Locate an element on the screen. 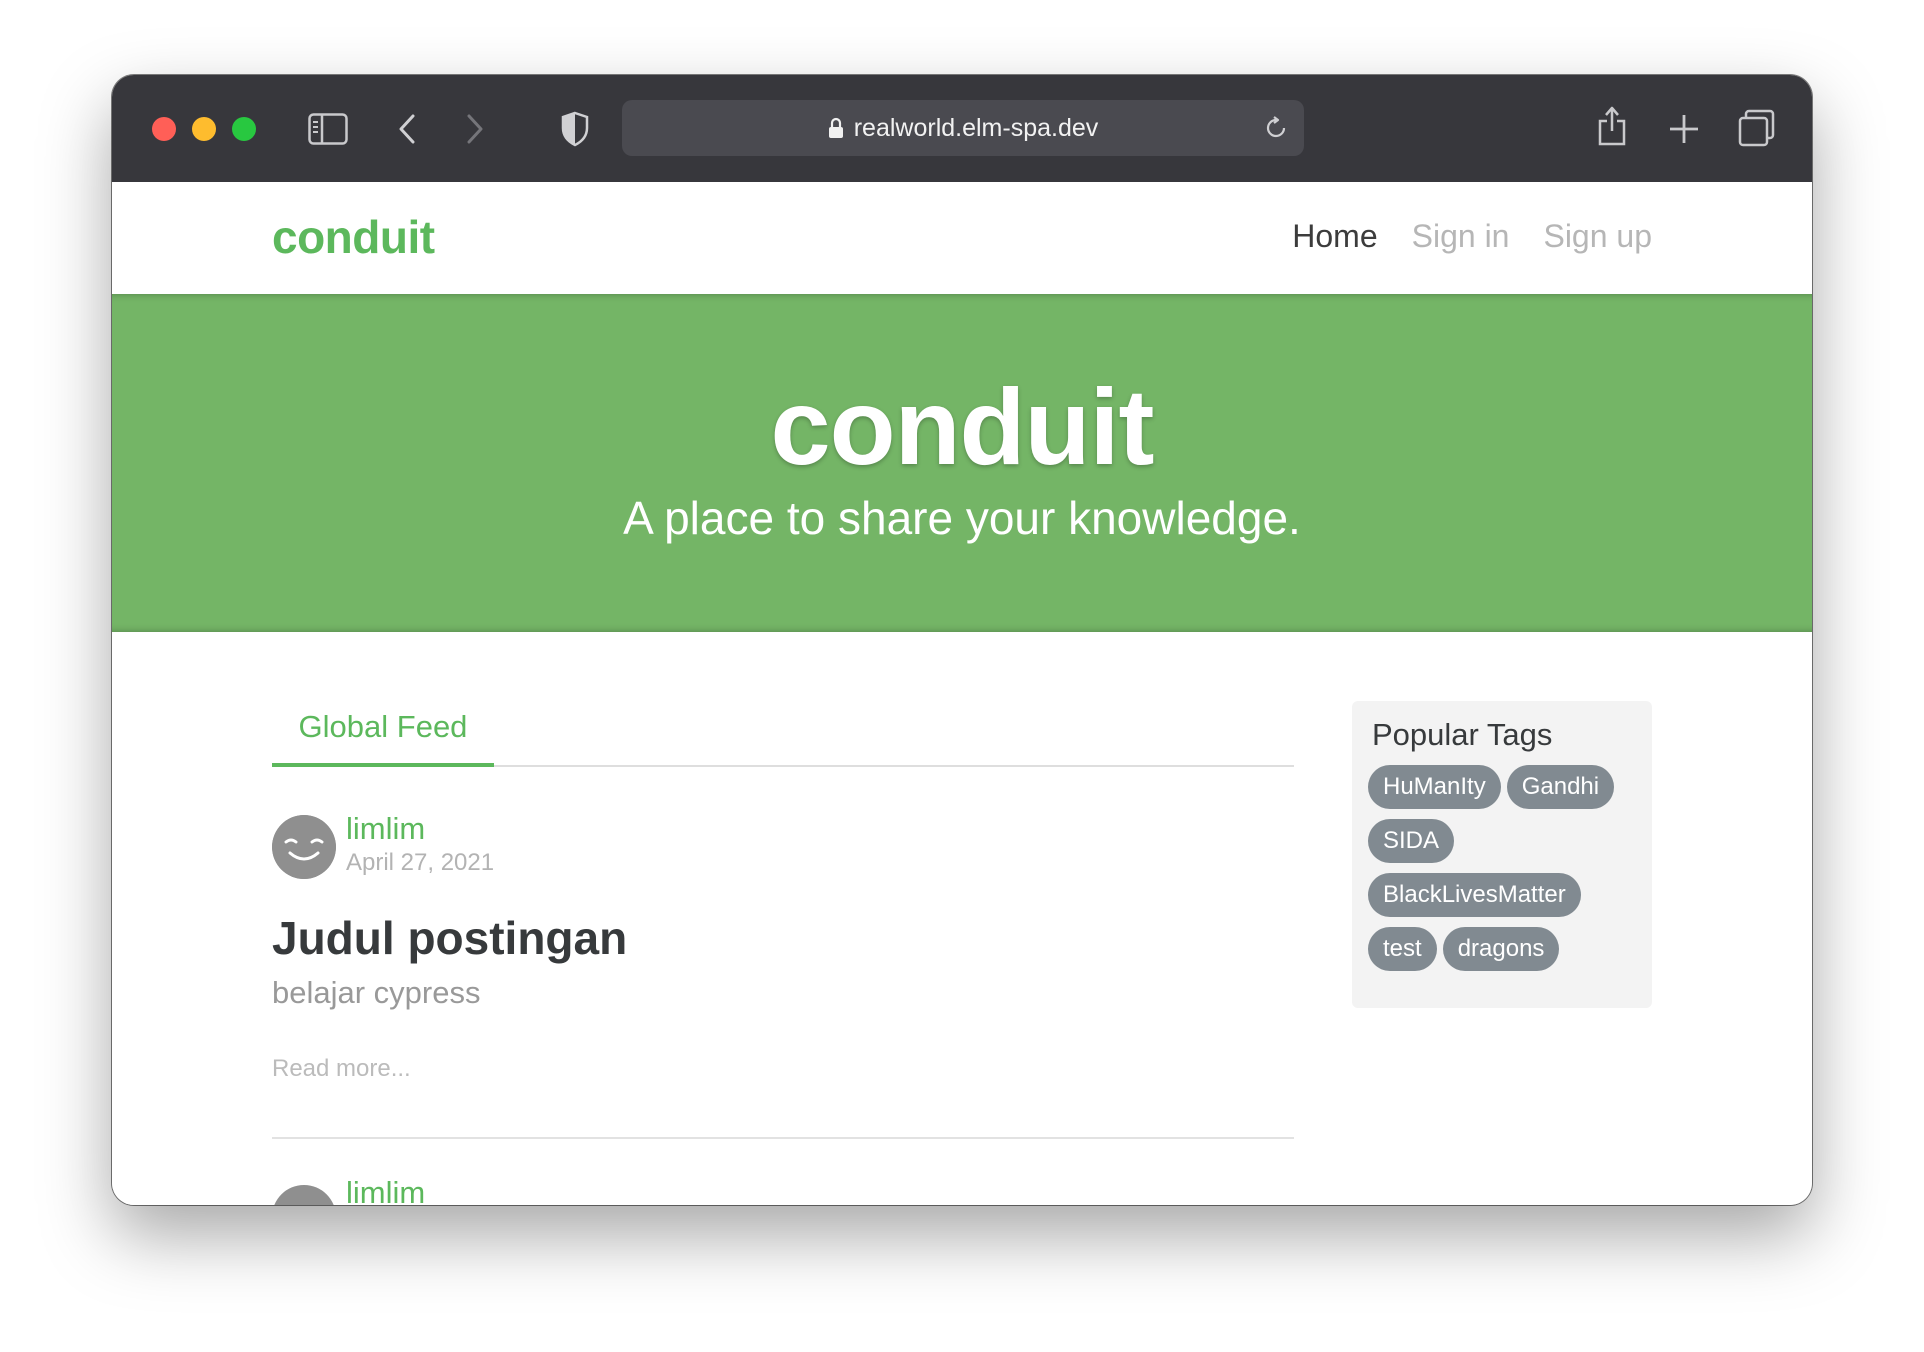 The height and width of the screenshot is (1352, 1924). tag-pill: HuManIty is located at coordinates (1434, 787).